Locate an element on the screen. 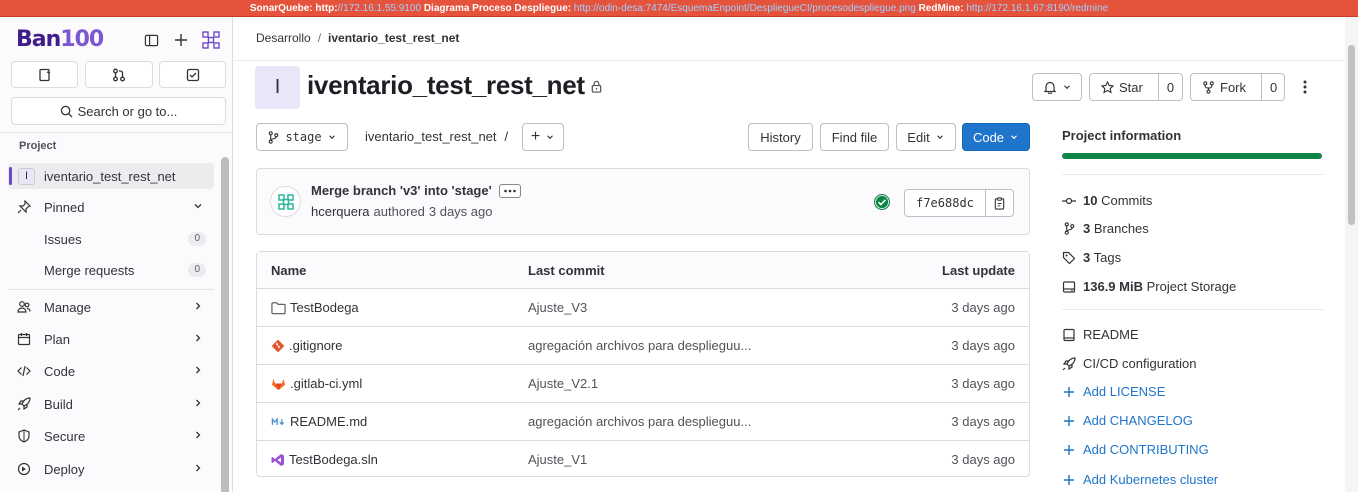  copy-icon is located at coordinates (999, 203).